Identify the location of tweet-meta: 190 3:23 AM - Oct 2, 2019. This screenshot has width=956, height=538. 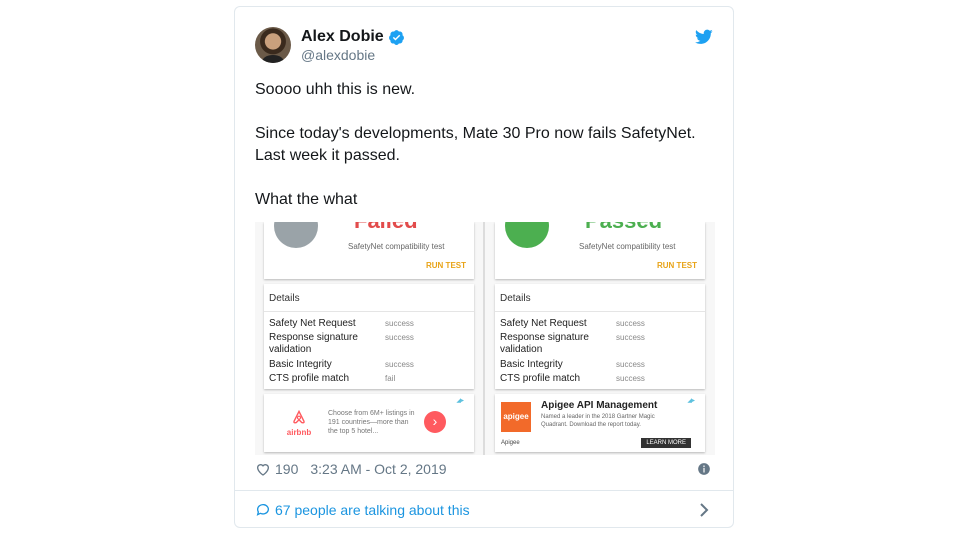
(351, 469).